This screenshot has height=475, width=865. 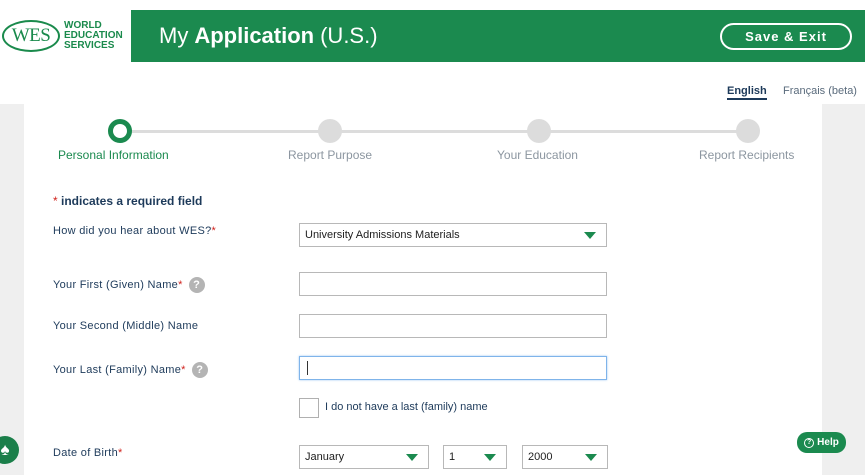 What do you see at coordinates (565, 457) in the screenshot?
I see `dob-year-select: 2000` at bounding box center [565, 457].